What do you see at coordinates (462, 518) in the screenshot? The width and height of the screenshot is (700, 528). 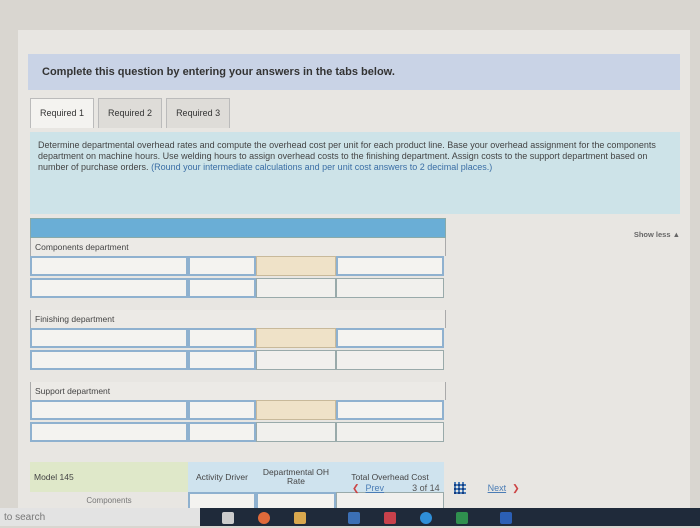 I see `excel-icon` at bounding box center [462, 518].